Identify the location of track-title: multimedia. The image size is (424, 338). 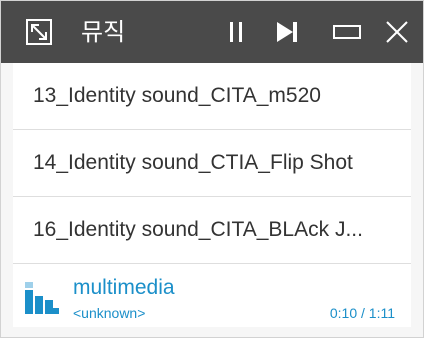
(124, 287).